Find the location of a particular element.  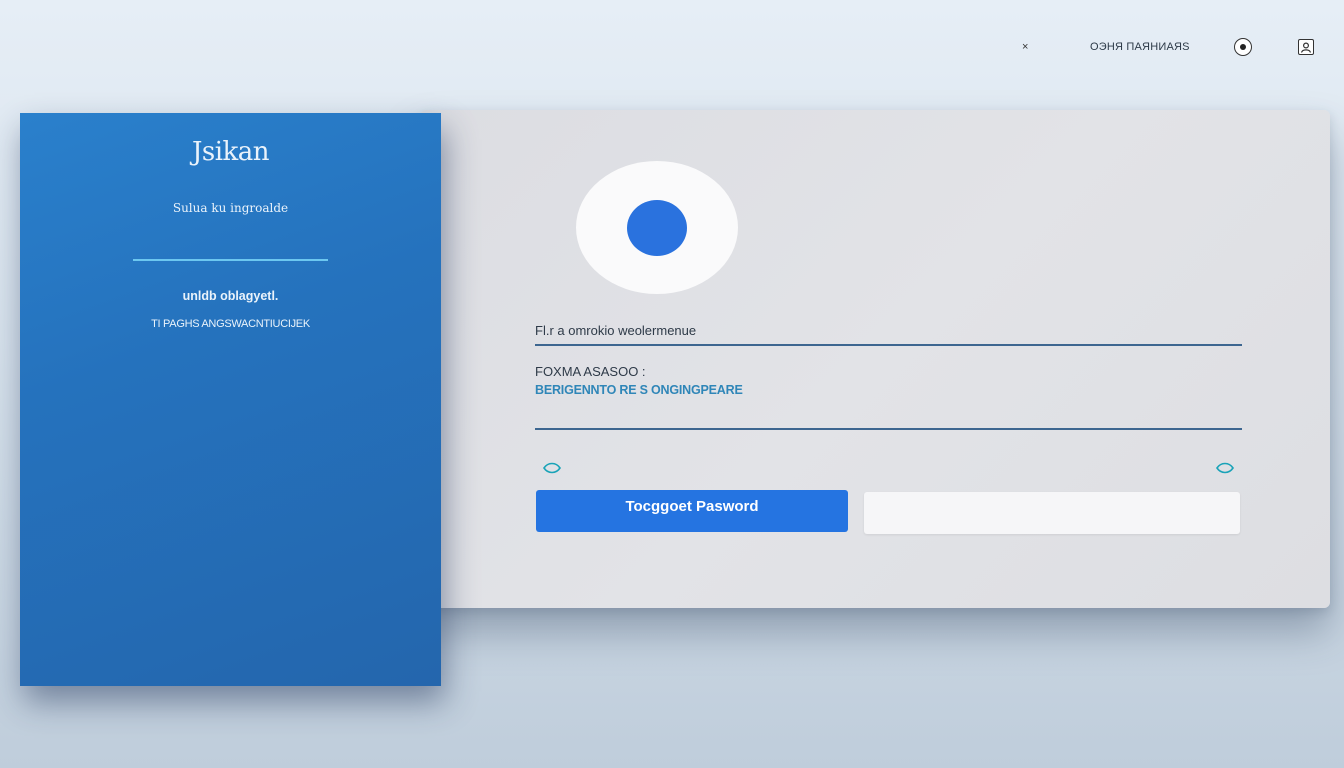

avatar is located at coordinates (657, 227).